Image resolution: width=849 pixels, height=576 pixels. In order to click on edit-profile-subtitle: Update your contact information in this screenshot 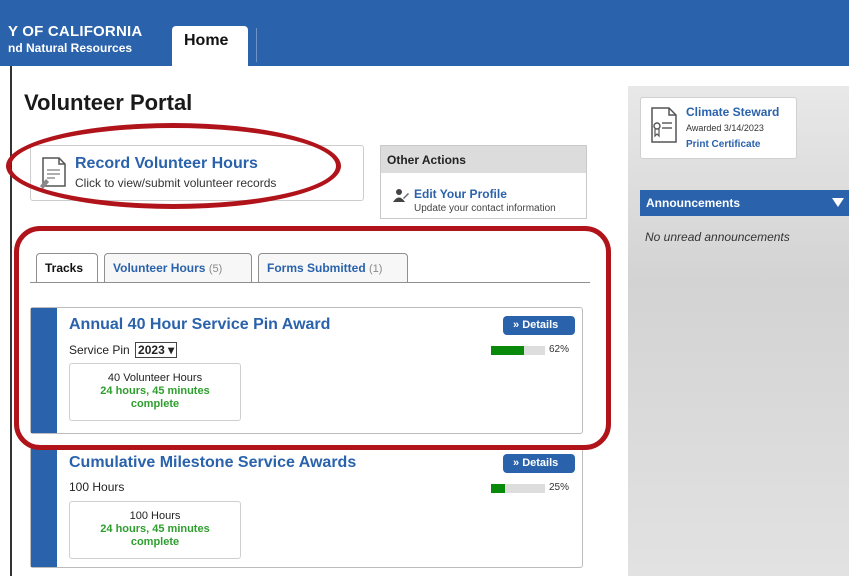, I will do `click(485, 208)`.